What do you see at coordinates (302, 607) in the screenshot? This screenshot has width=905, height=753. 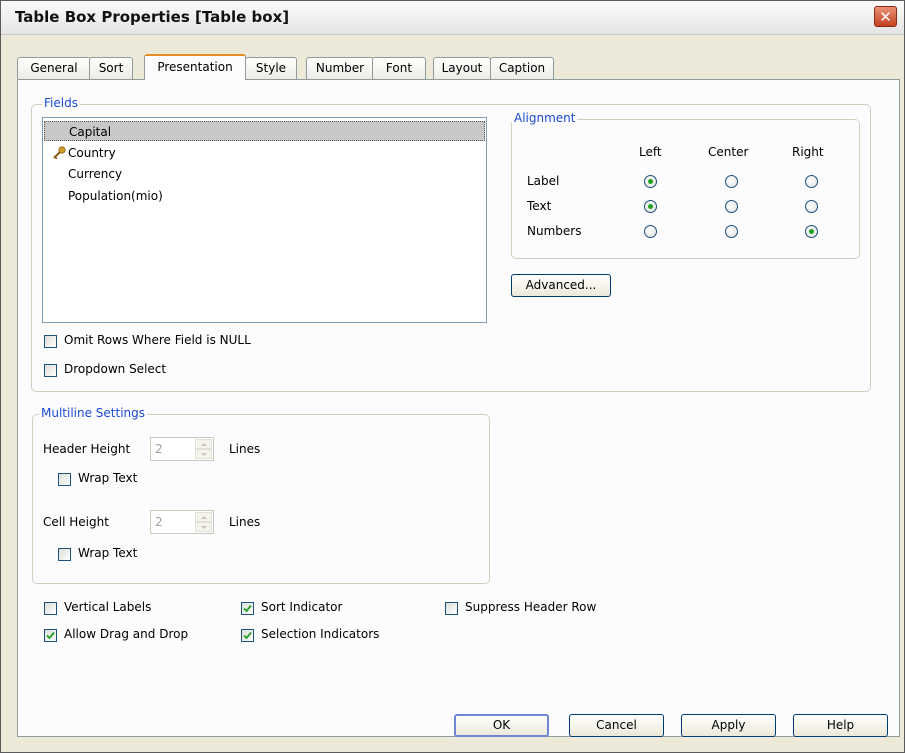 I see `sort-indicator-label: Sort Indicator` at bounding box center [302, 607].